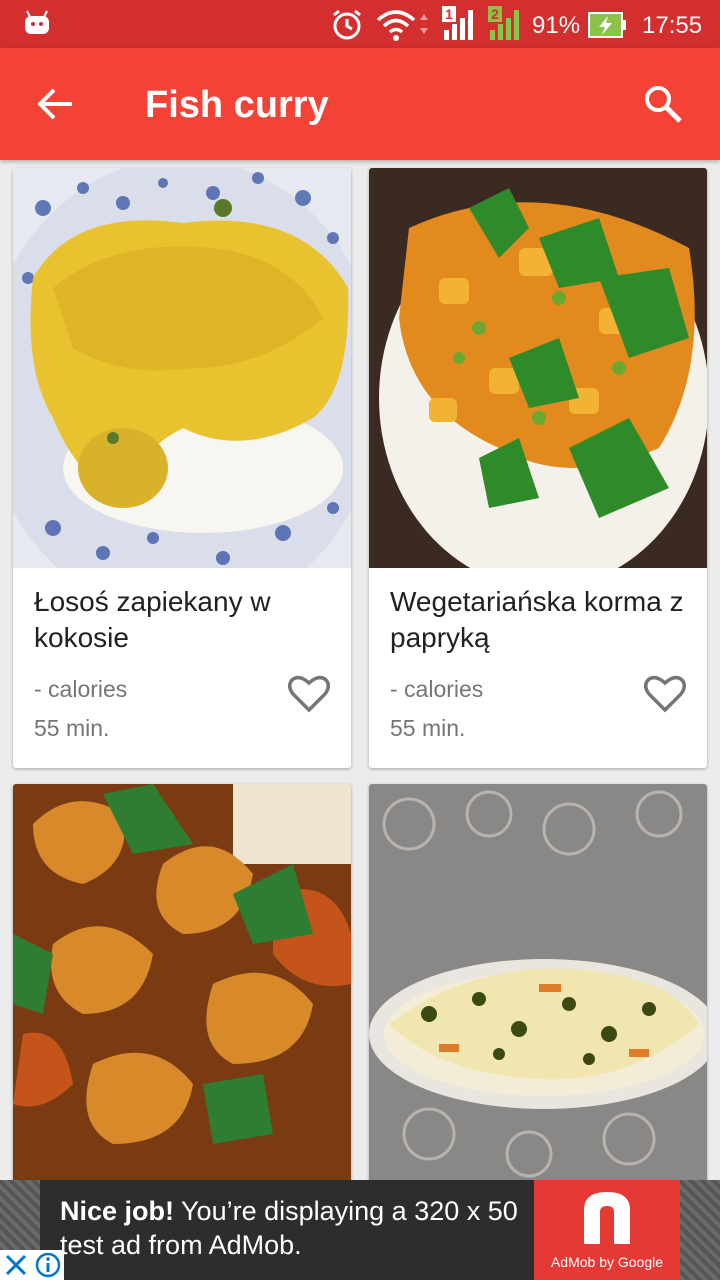  What do you see at coordinates (495, 14) in the screenshot?
I see `svg-text: 2` at bounding box center [495, 14].